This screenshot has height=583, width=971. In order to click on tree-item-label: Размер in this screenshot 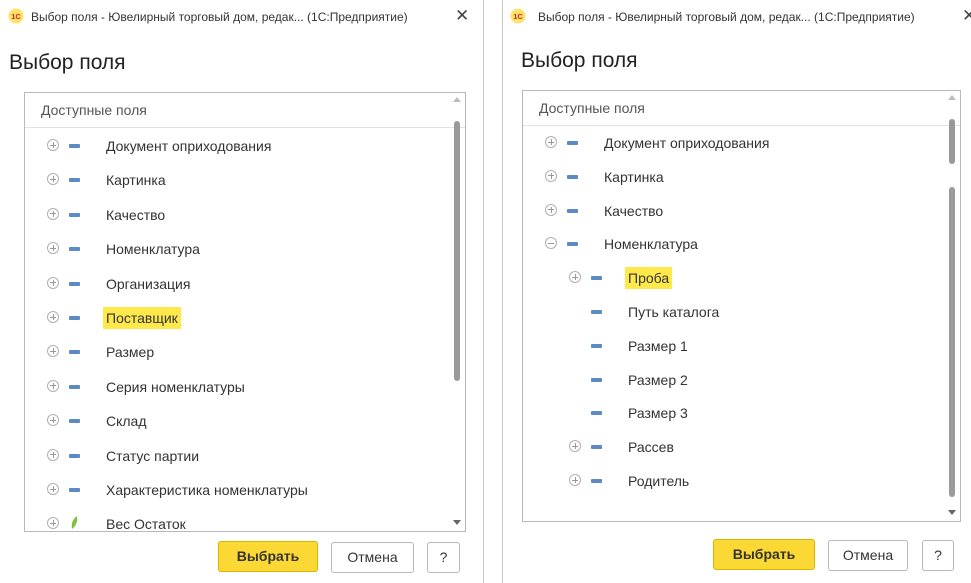, I will do `click(130, 352)`.